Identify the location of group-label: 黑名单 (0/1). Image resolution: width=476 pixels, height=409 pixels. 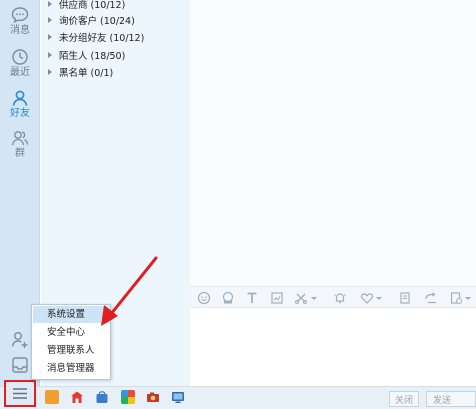
(86, 73).